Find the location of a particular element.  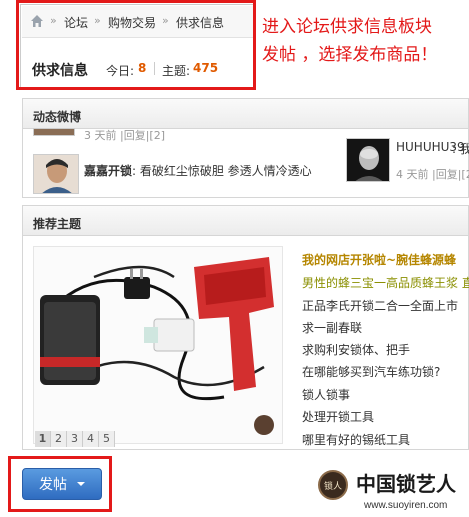

recommended-panel-header: 推荐主题 is located at coordinates (245, 221).